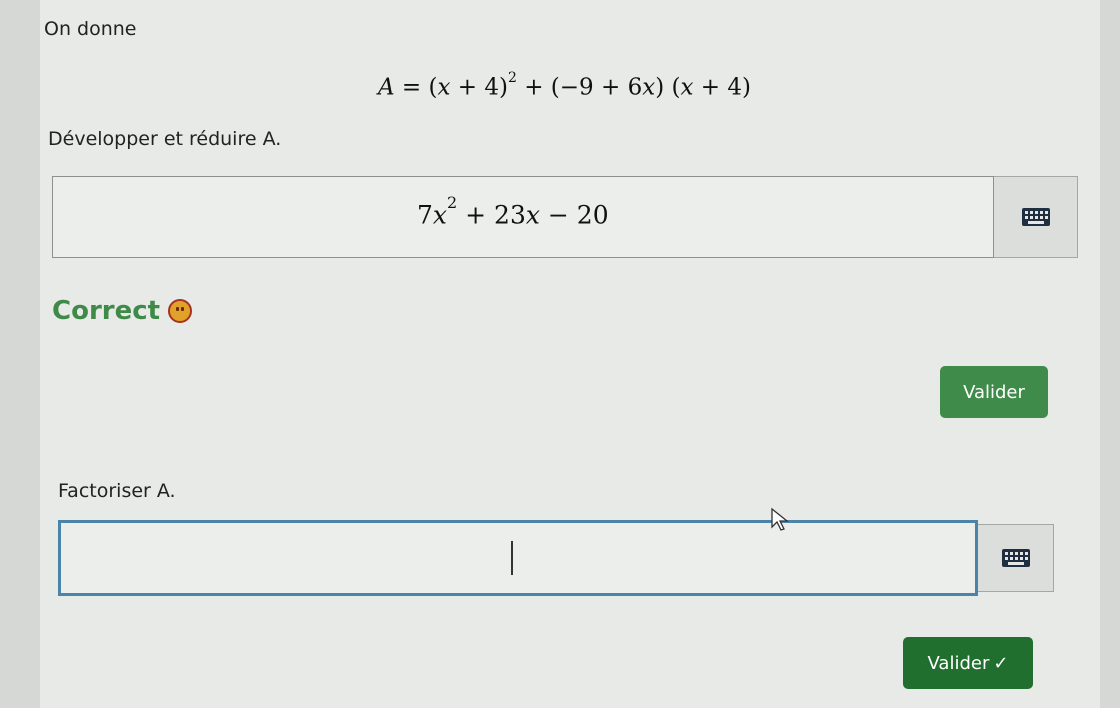  Describe the element at coordinates (512, 558) in the screenshot. I see `text-caret` at that location.